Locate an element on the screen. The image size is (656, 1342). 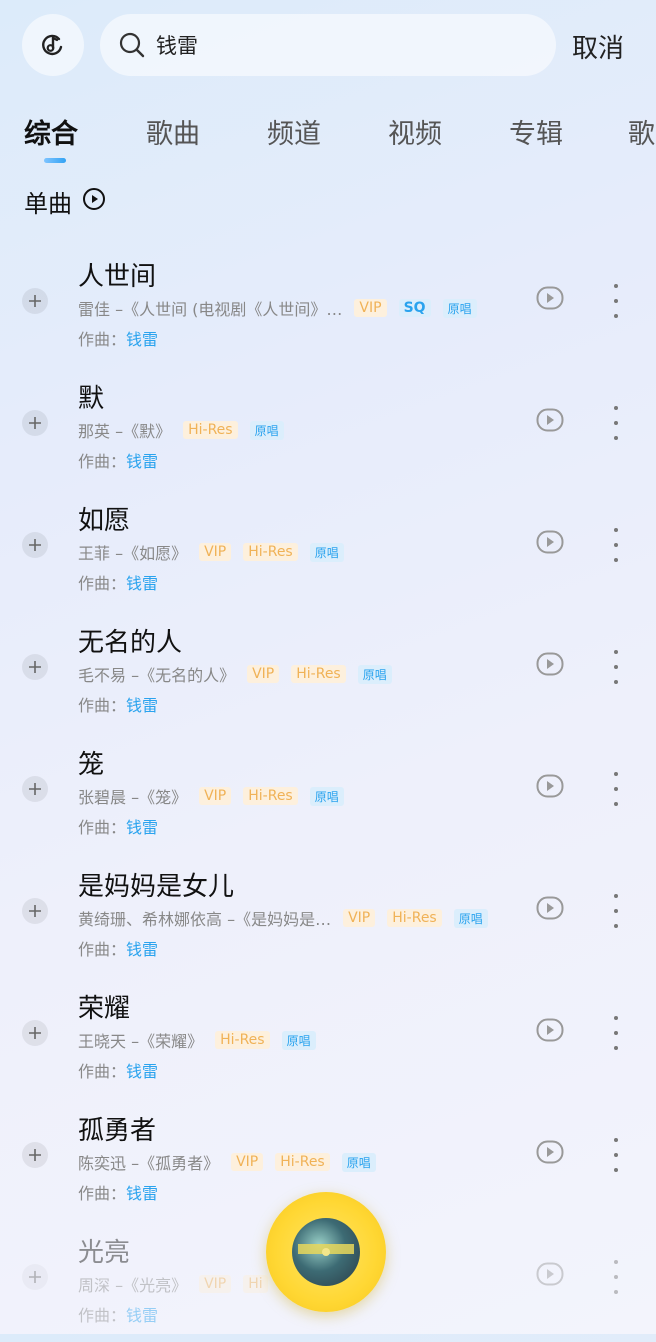
song-row: 默 那英 –《默》 Hi-Res 原唱 作曲：钱雷 is located at coordinates (328, 433).